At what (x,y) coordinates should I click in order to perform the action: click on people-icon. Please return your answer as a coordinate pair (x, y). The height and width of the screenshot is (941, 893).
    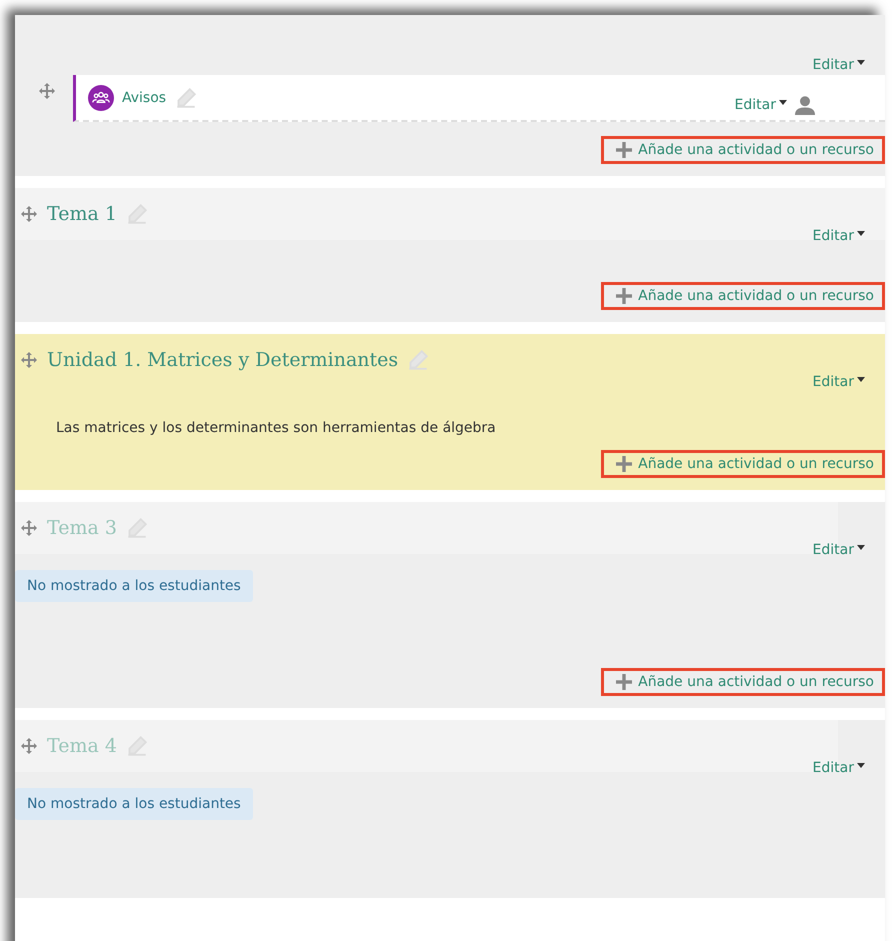
    Looking at the image, I should click on (101, 97).